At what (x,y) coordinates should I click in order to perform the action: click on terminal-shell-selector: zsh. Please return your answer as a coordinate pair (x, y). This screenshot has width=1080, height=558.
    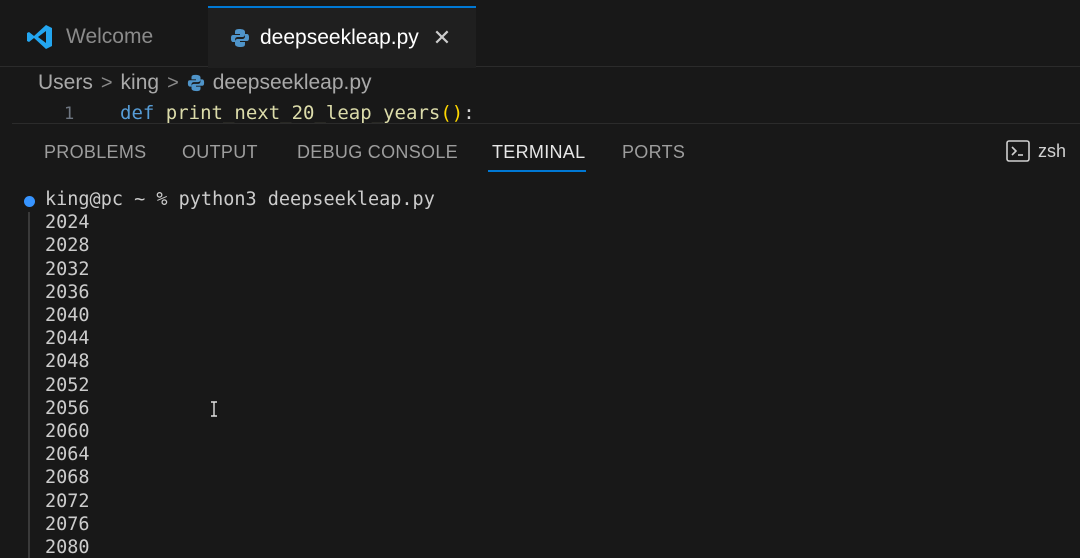
    Looking at the image, I should click on (1036, 151).